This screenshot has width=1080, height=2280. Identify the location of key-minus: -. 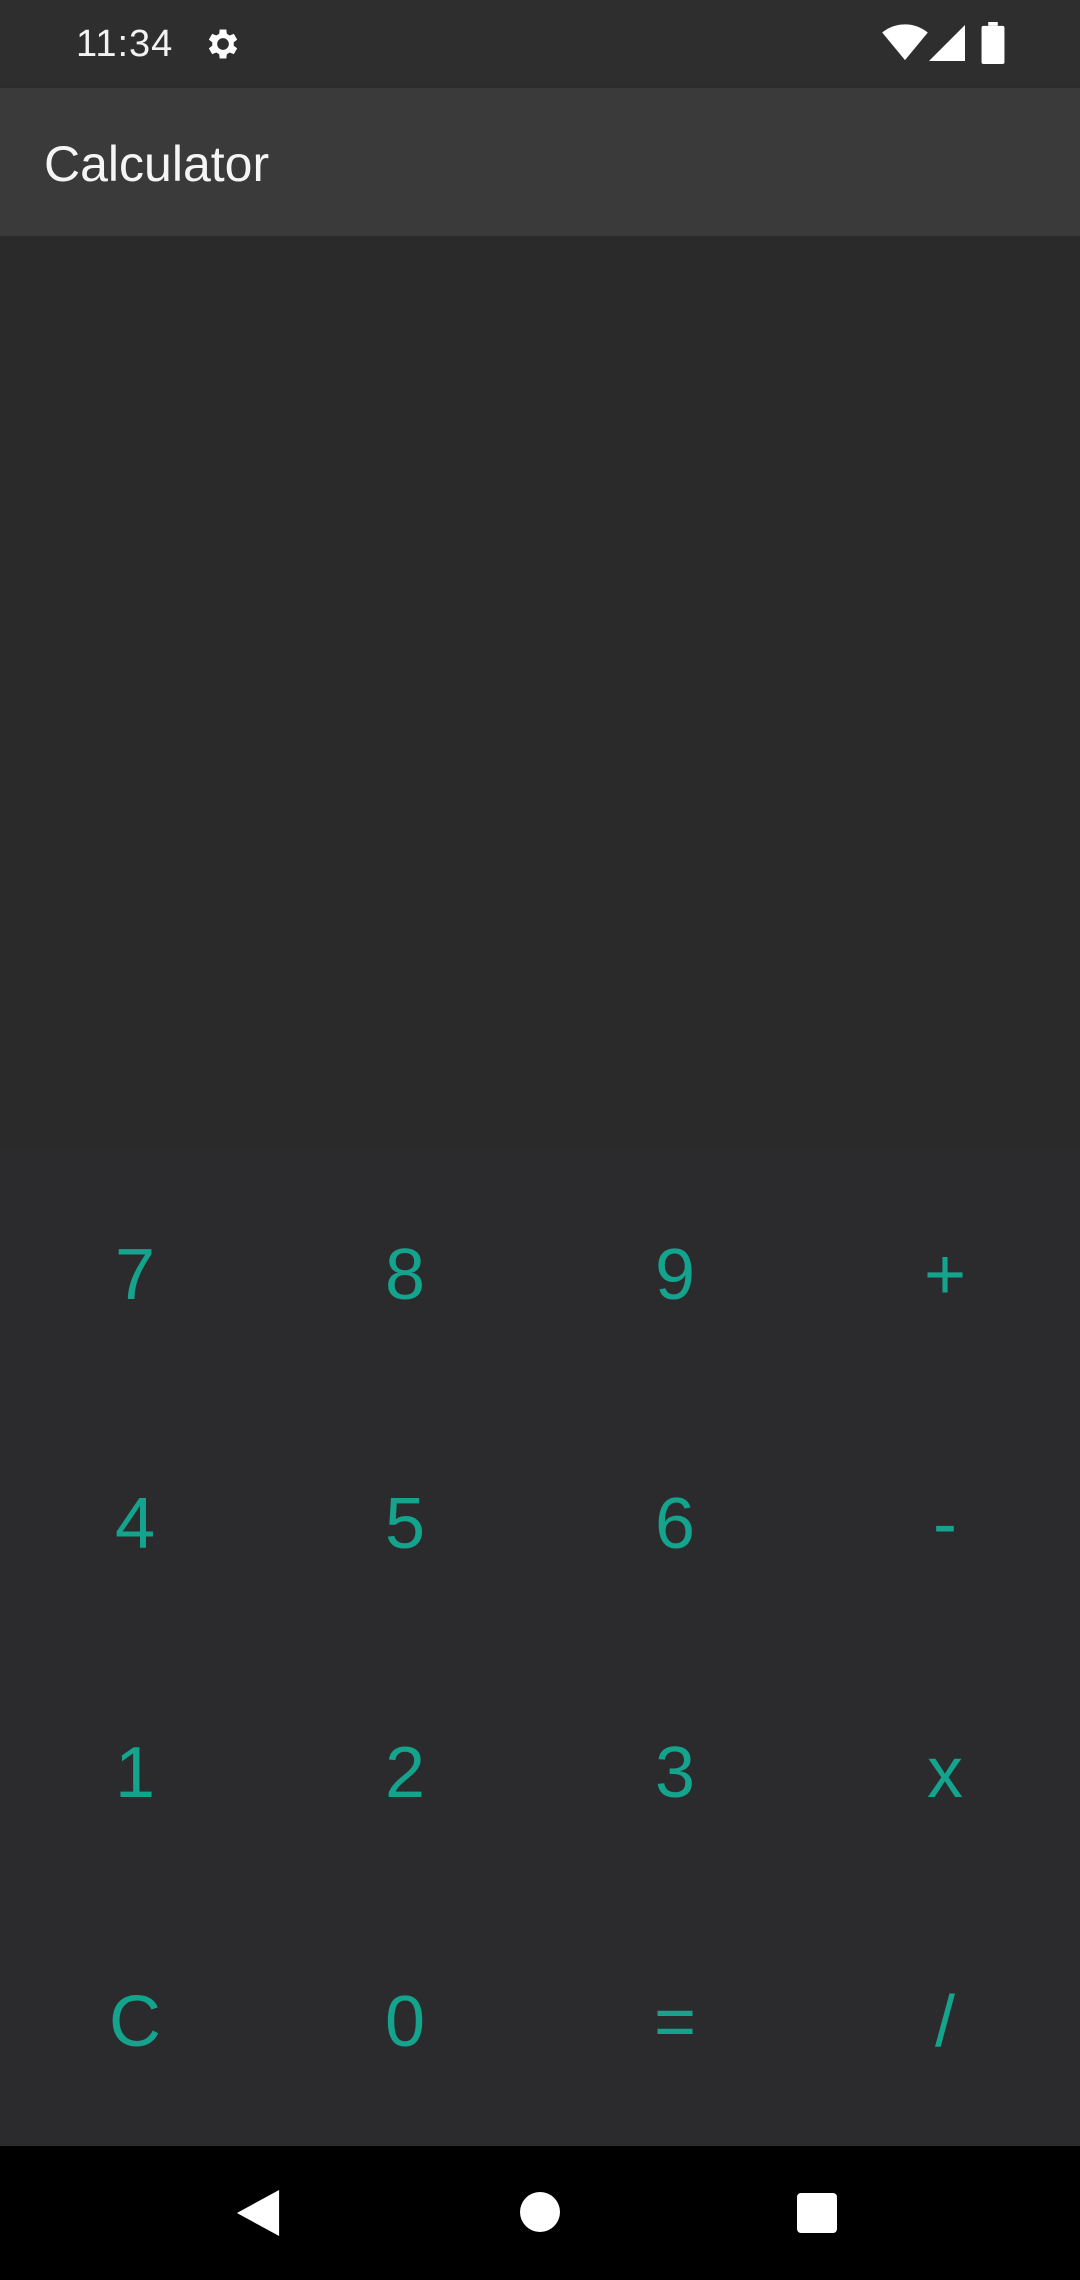
(945, 1523).